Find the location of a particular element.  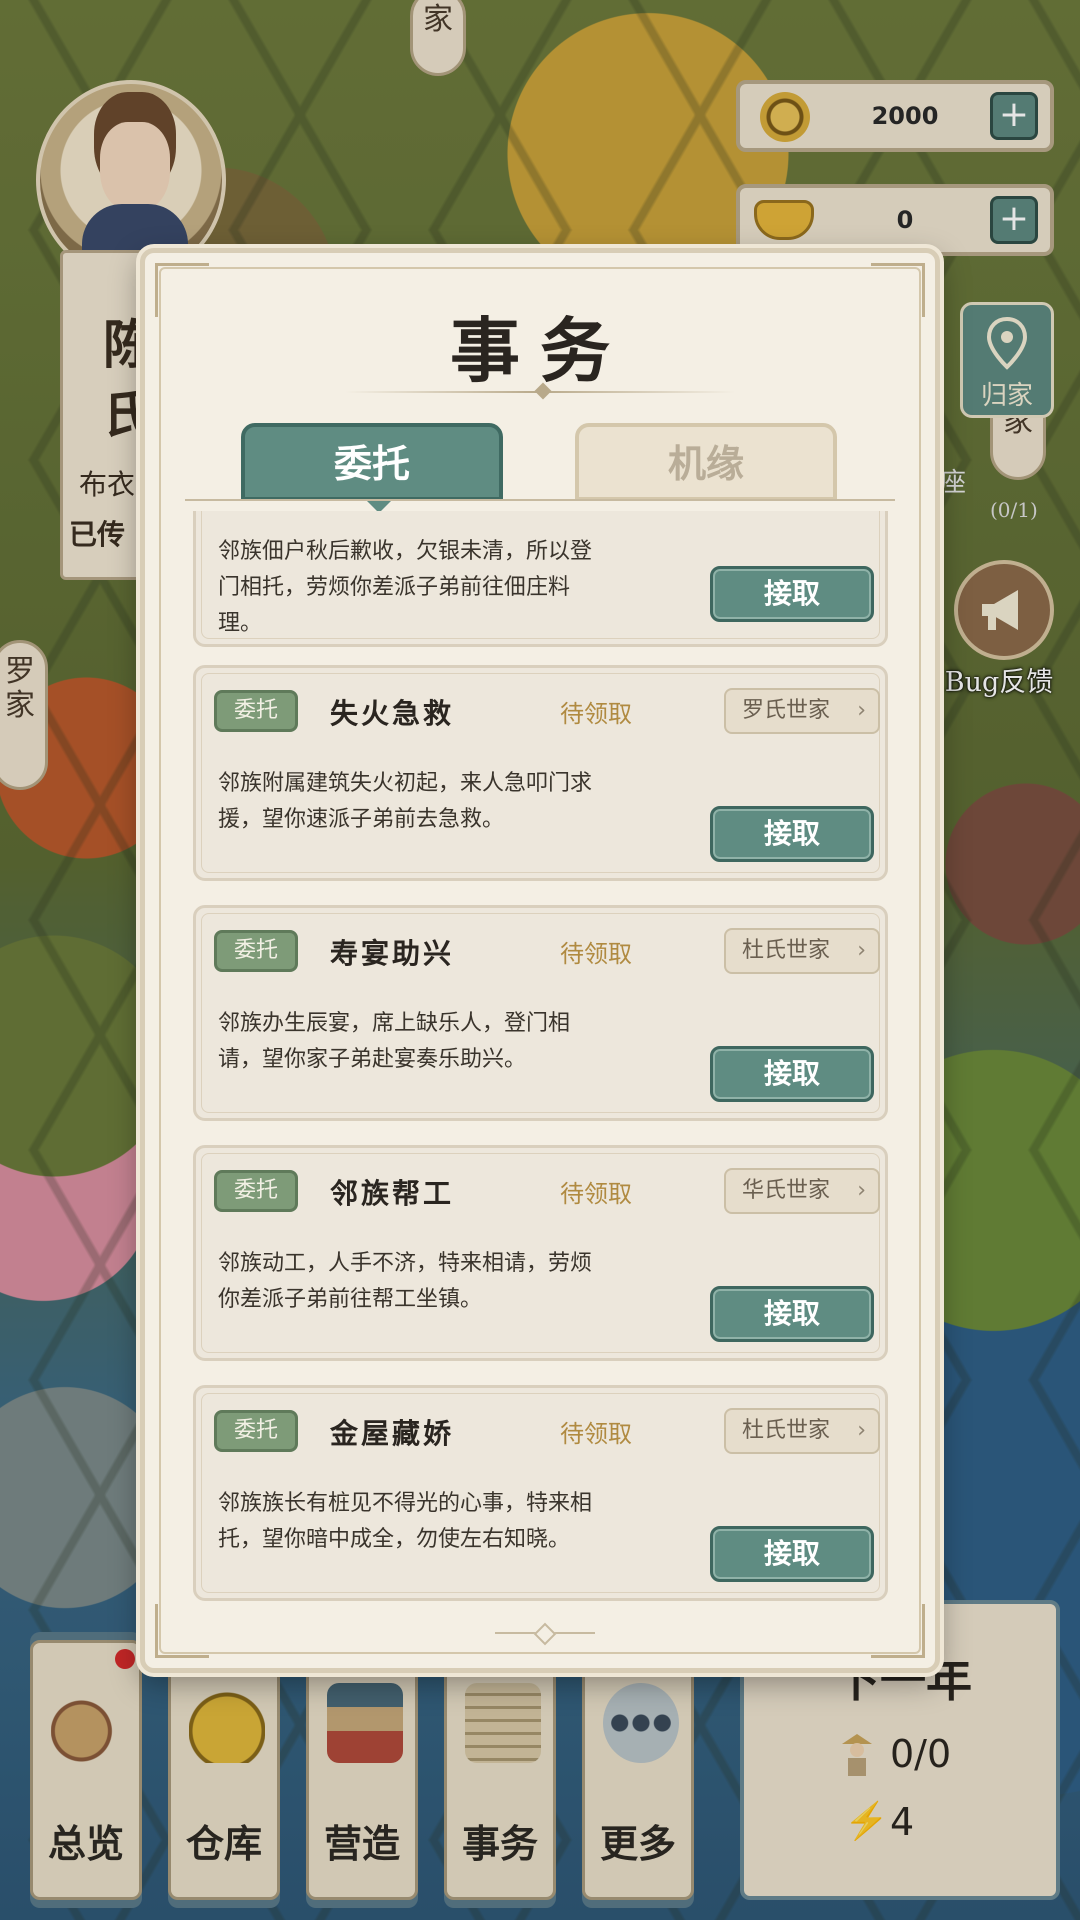

task-description: 邻族族长有桩见不得光的心事，特来相 托，望你暗中成全，勿使左右知晓。 is located at coordinates (433, 1522).